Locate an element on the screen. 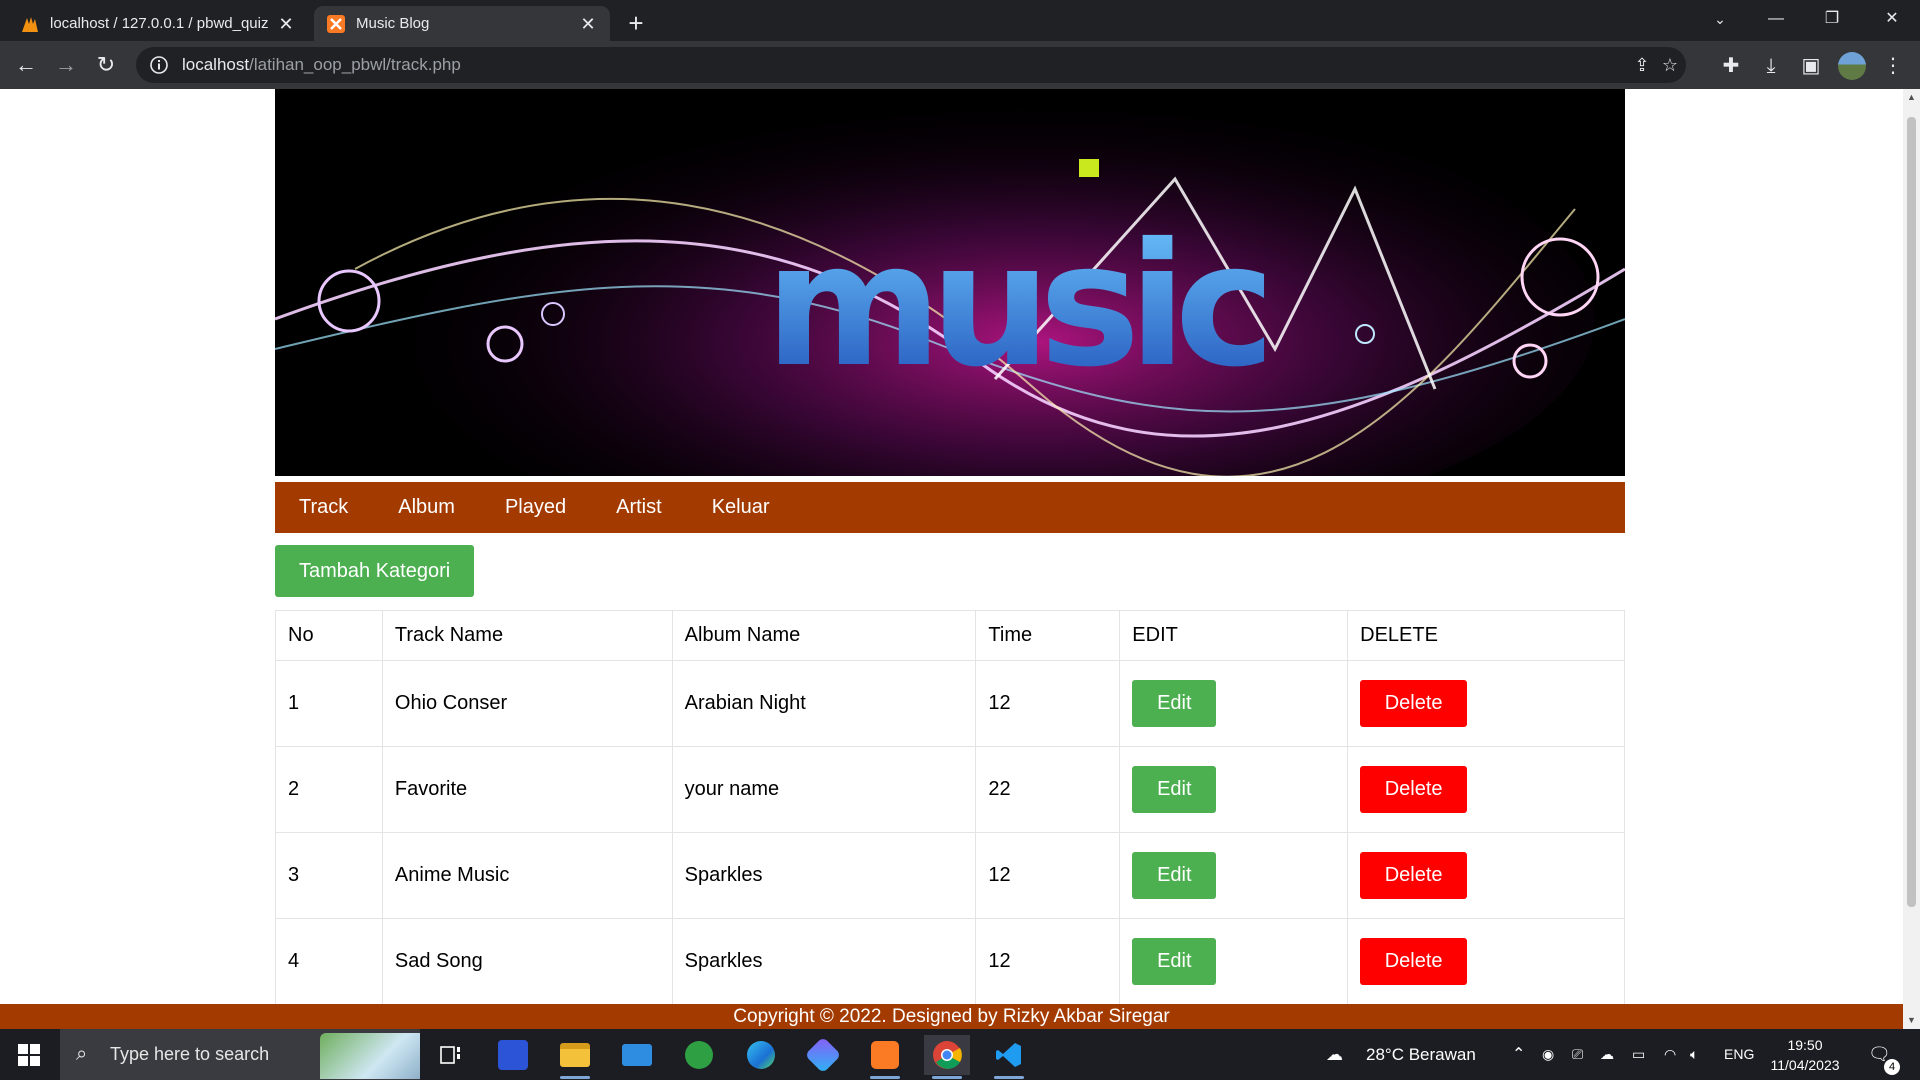 The image size is (1920, 1080). cell-album-name: Arabian Night is located at coordinates (824, 703).